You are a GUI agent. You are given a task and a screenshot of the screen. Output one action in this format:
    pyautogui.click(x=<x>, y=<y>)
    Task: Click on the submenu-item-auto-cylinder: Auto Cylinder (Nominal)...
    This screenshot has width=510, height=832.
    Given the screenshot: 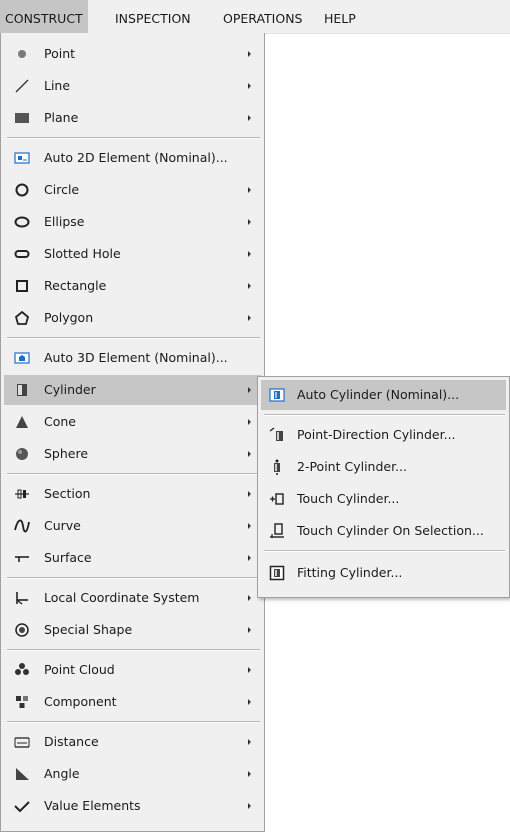 What is the action you would take?
    pyautogui.click(x=383, y=395)
    